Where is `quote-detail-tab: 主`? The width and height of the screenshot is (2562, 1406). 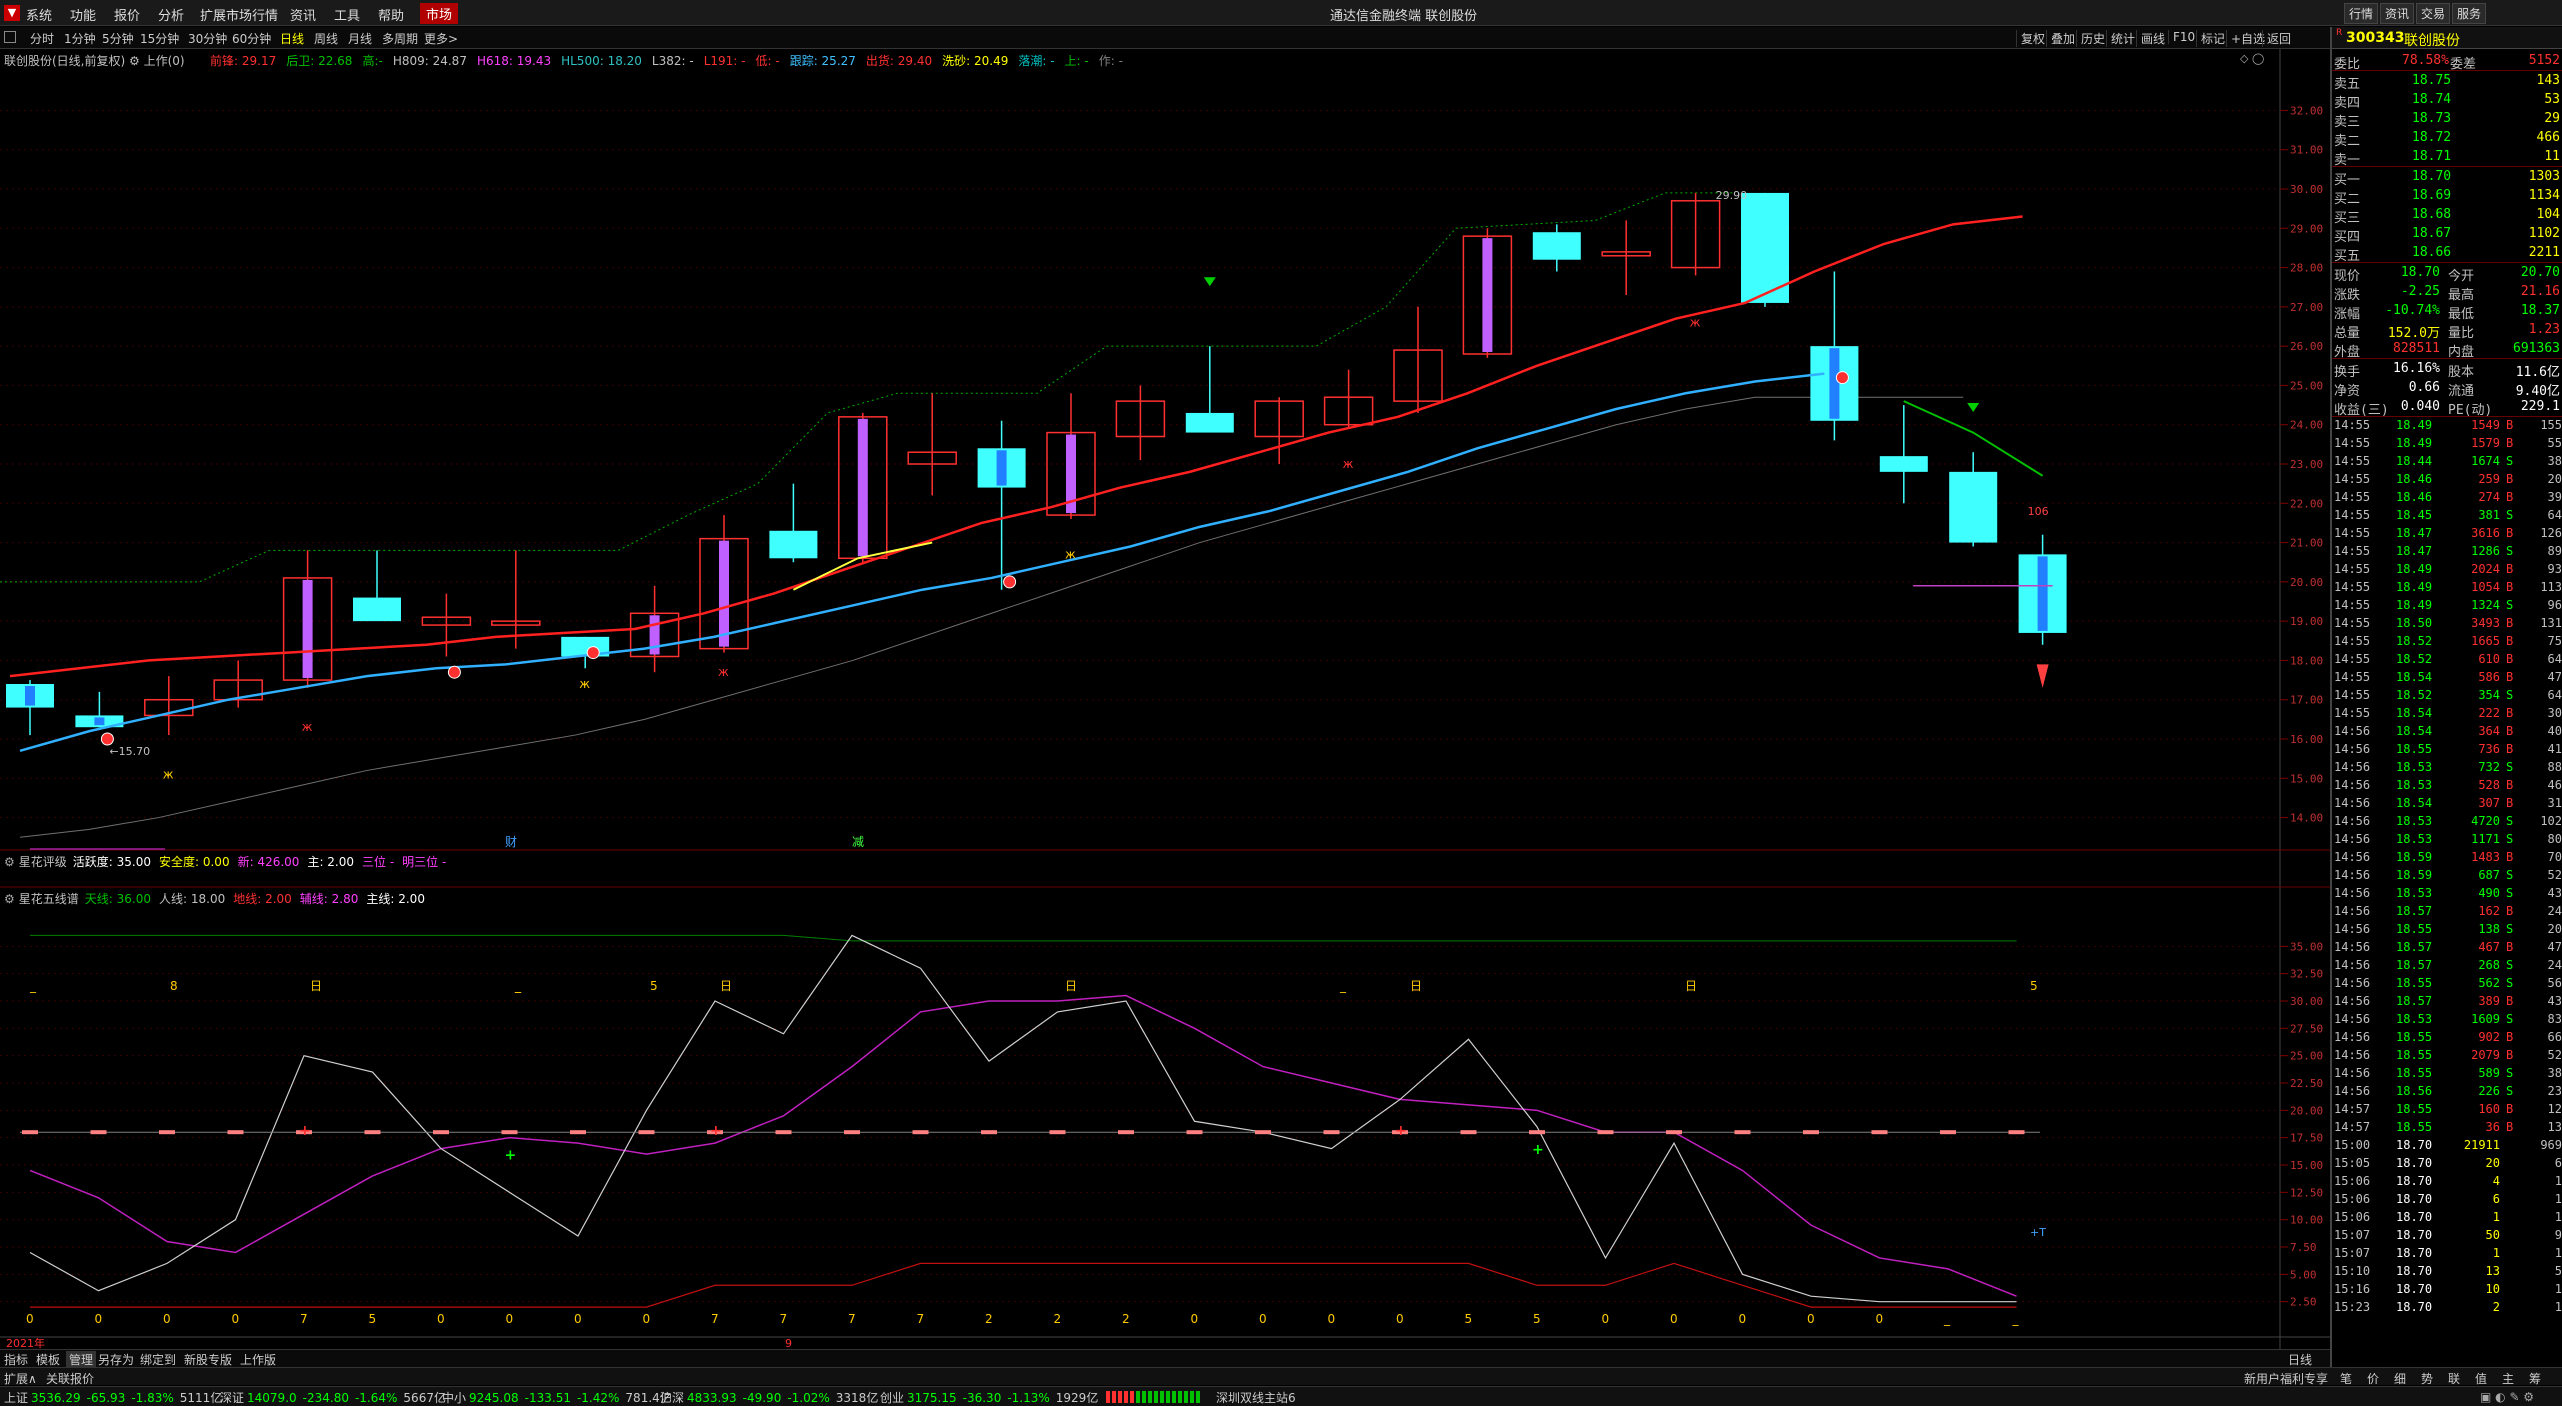
quote-detail-tab: 主 is located at coordinates (2508, 1378).